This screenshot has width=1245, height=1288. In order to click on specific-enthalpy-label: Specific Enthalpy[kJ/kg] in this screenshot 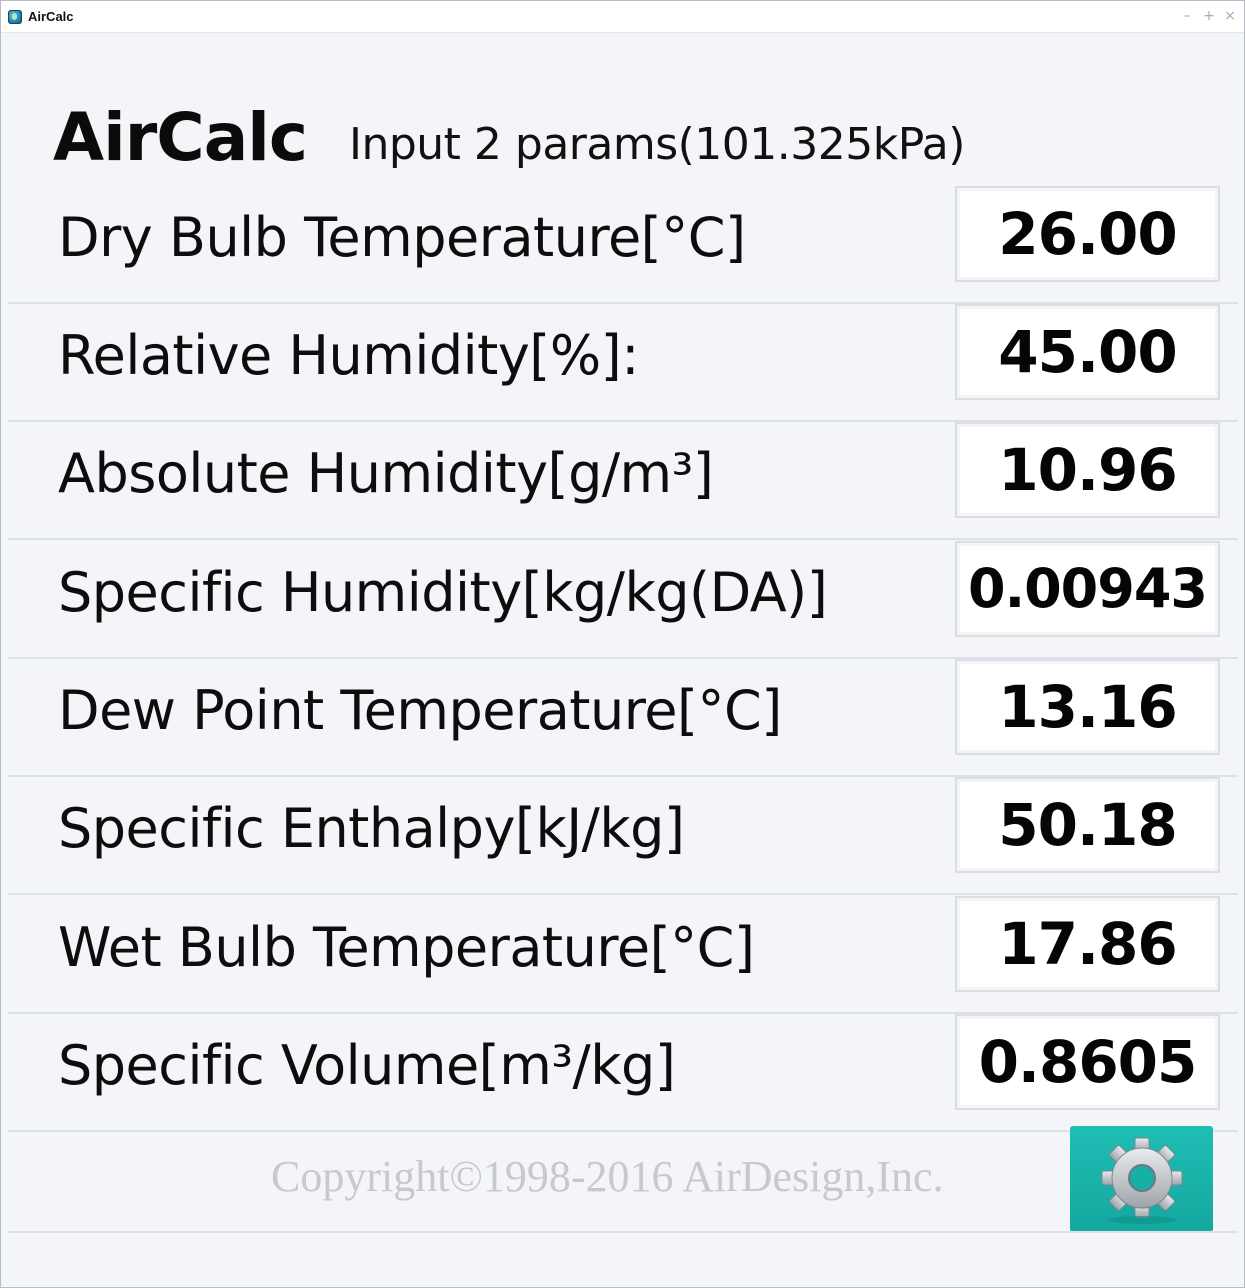, I will do `click(371, 828)`.